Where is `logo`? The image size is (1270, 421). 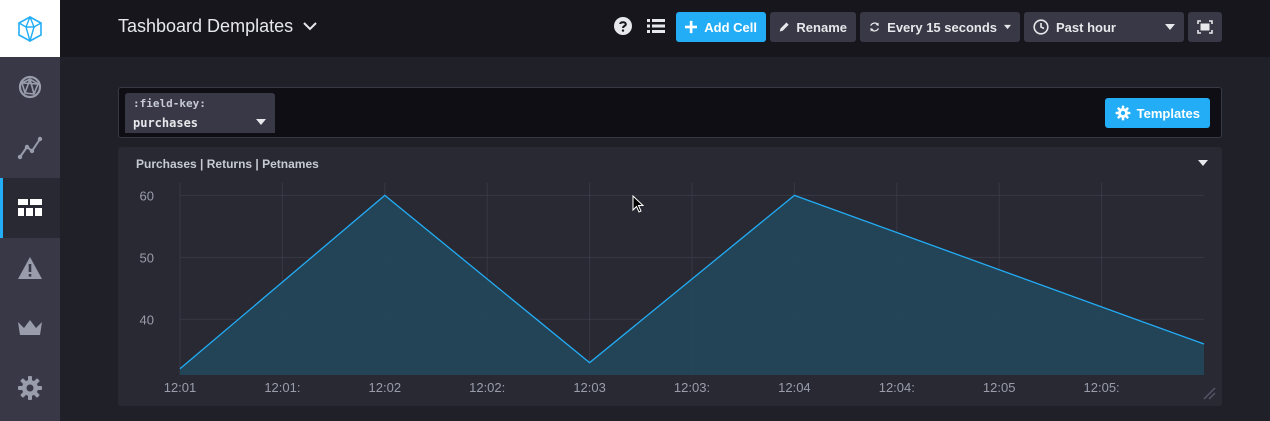 logo is located at coordinates (30, 28).